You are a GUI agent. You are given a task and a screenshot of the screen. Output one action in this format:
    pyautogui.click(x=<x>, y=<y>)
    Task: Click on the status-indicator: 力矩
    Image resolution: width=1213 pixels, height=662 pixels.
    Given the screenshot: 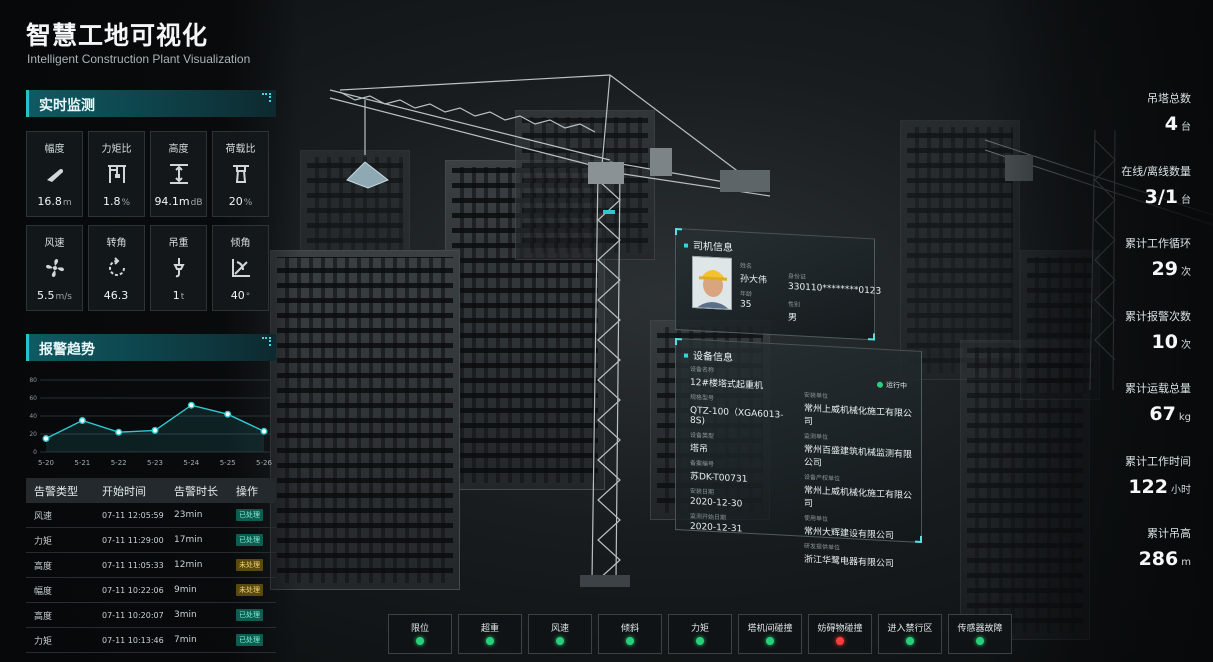 What is the action you would take?
    pyautogui.click(x=700, y=634)
    